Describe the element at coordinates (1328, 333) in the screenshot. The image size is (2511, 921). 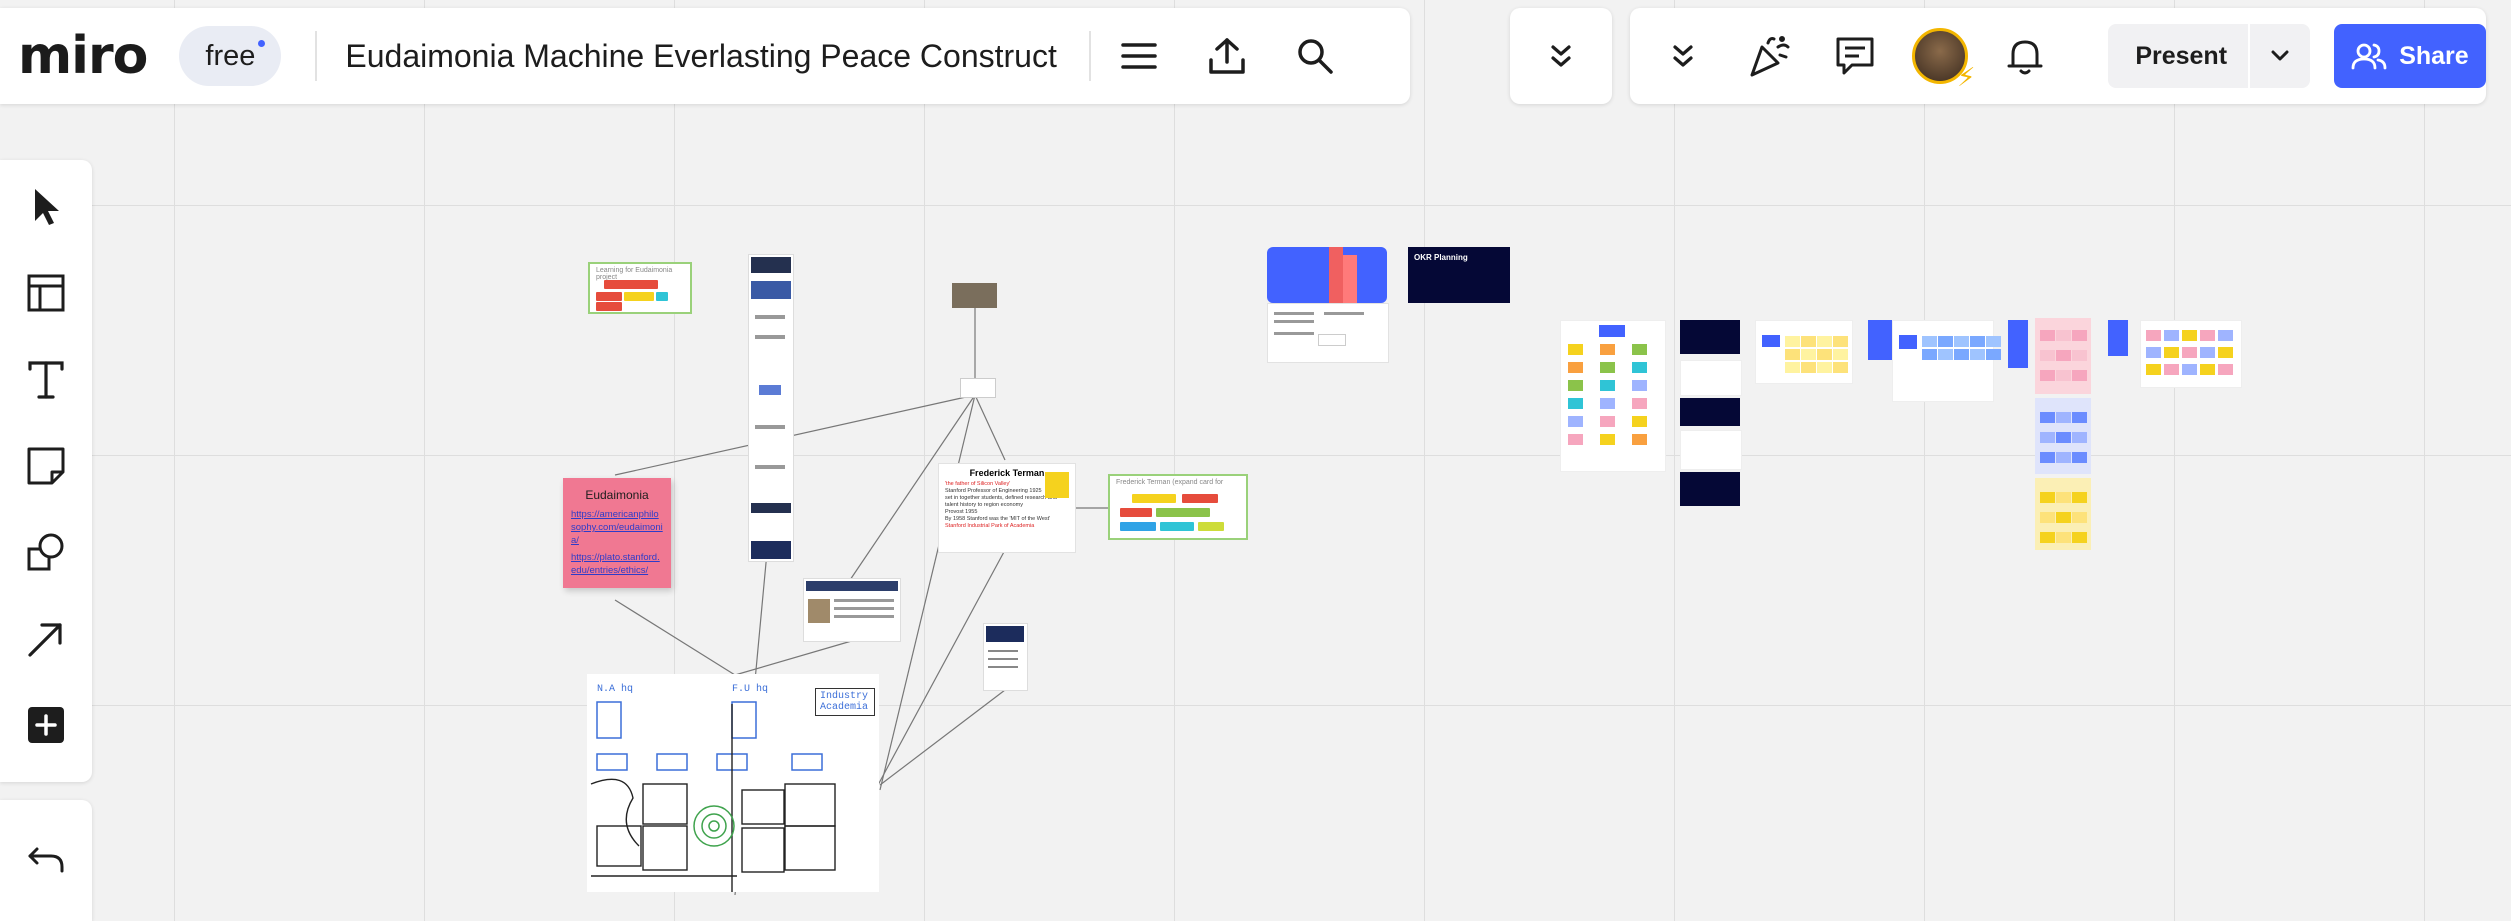
I see `okr-details-card` at that location.